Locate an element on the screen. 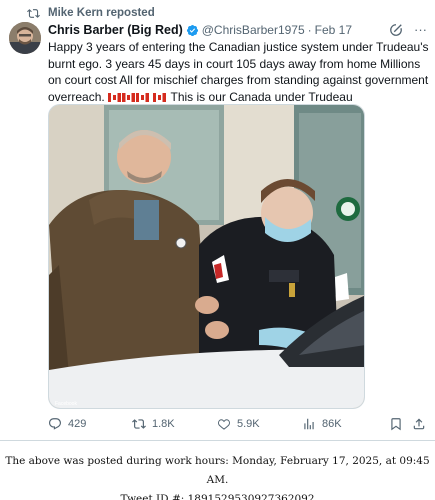 The height and width of the screenshot is (500, 435). avatar is located at coordinates (25, 38).